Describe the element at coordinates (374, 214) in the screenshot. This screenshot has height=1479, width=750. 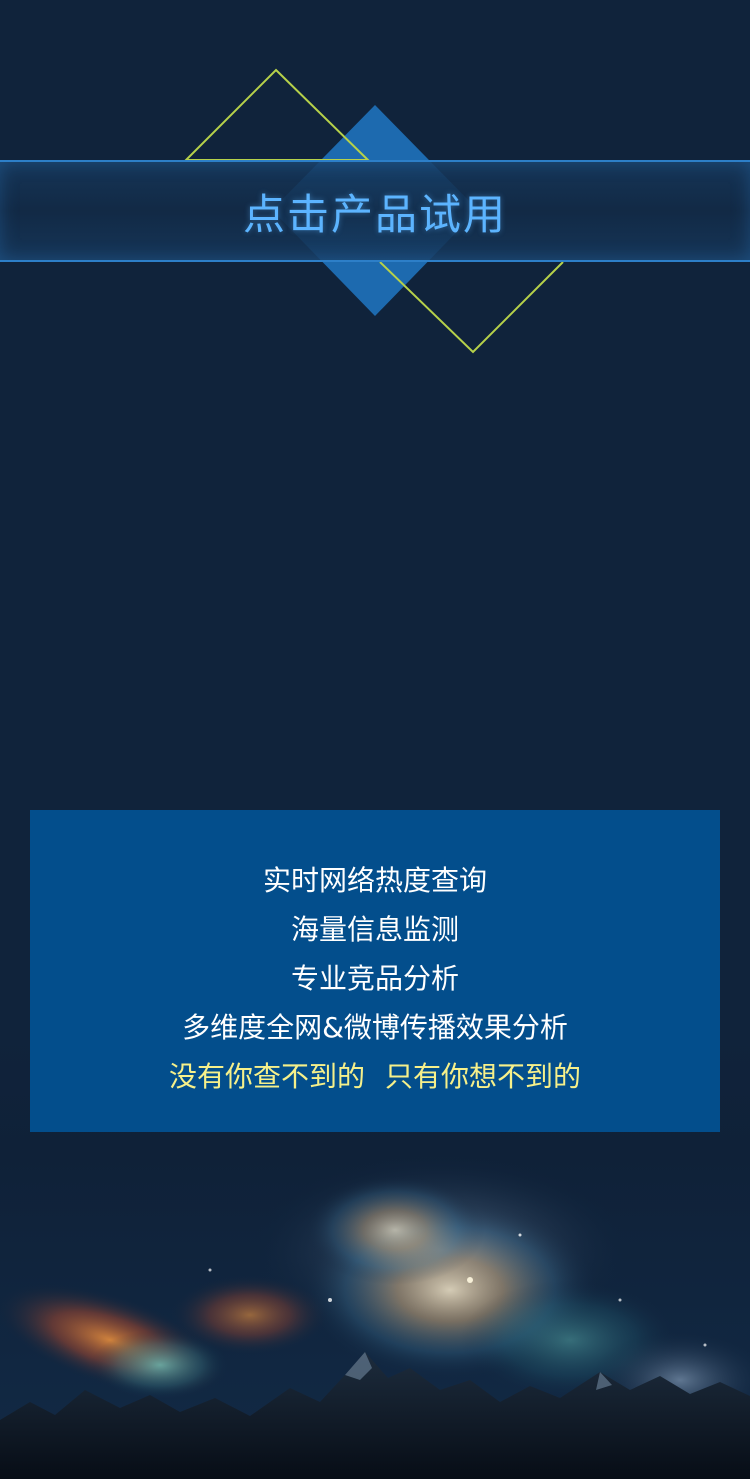
I see `try-product-label: 点击产品试用` at that location.